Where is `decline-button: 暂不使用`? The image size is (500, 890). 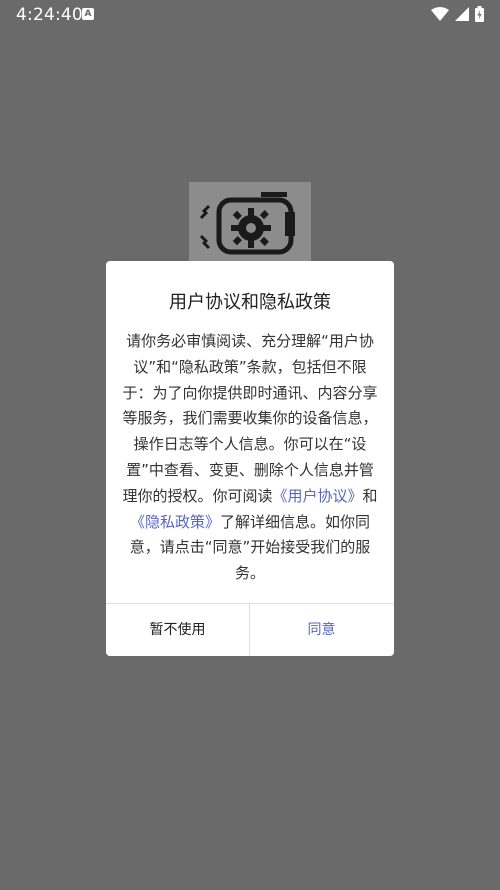
decline-button: 暂不使用 is located at coordinates (177, 630).